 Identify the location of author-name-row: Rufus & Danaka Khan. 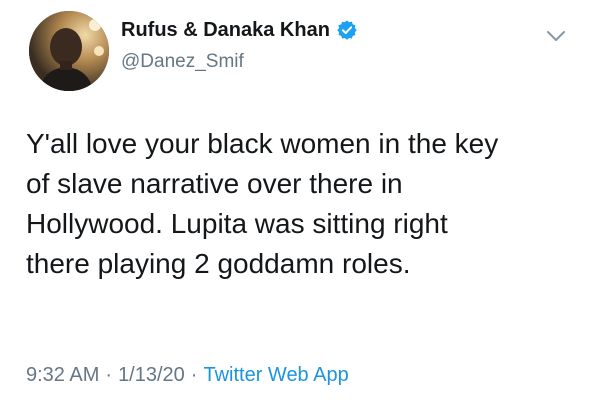
(239, 30).